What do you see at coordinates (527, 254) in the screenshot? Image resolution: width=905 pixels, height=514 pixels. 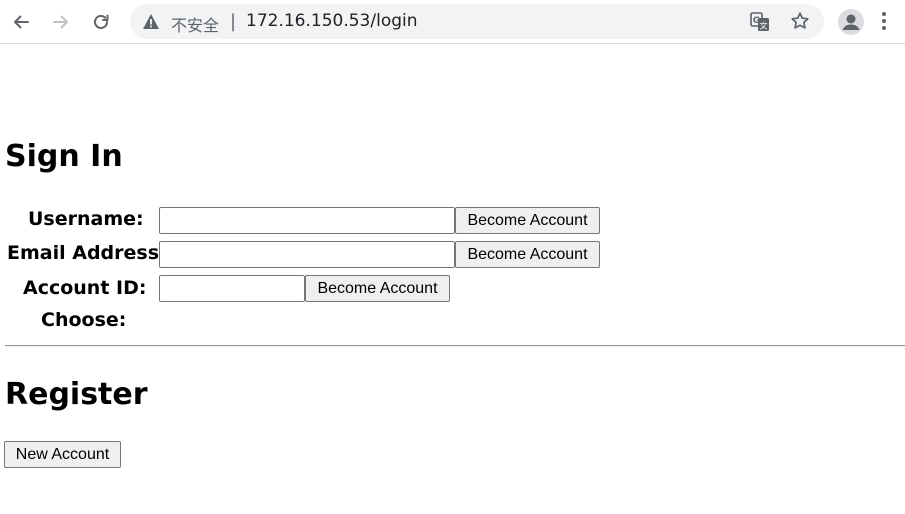 I see `email-become-account-button: Become Account` at bounding box center [527, 254].